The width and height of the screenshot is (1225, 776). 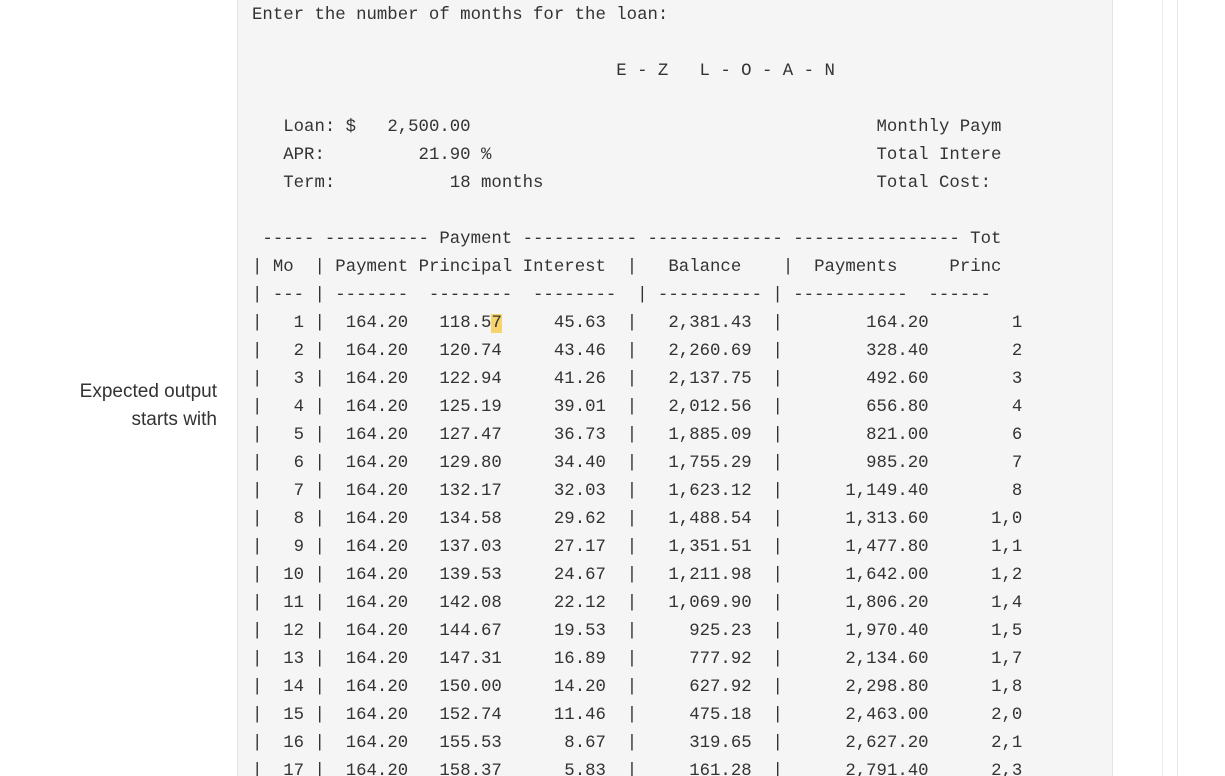 What do you see at coordinates (288, 743) in the screenshot?
I see `cell-mo: 16` at bounding box center [288, 743].